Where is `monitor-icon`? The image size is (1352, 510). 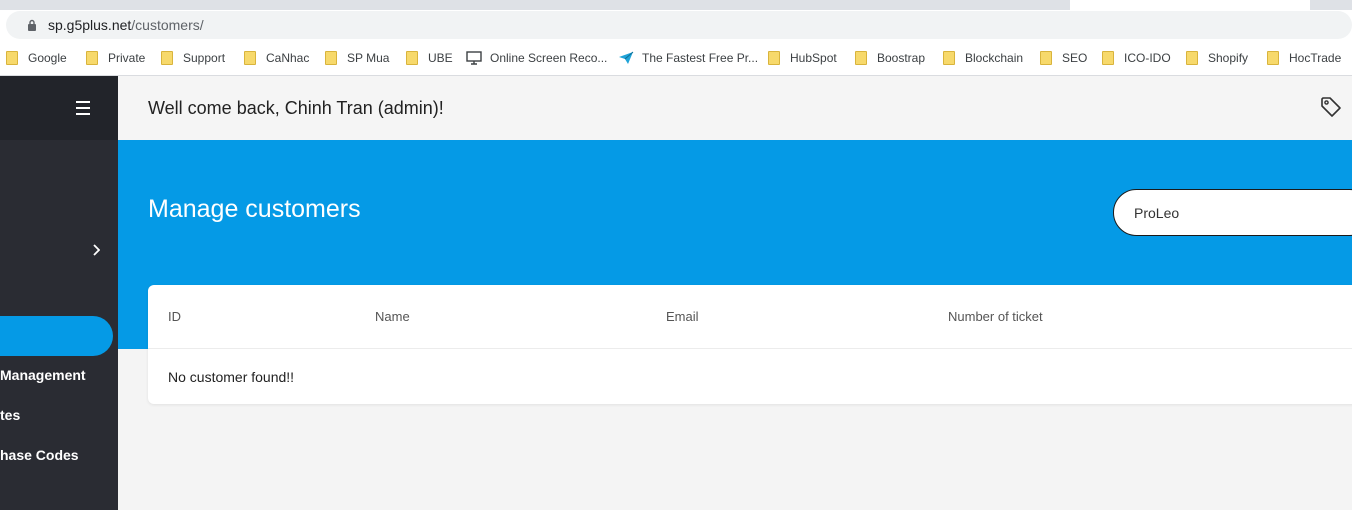
monitor-icon is located at coordinates (474, 58).